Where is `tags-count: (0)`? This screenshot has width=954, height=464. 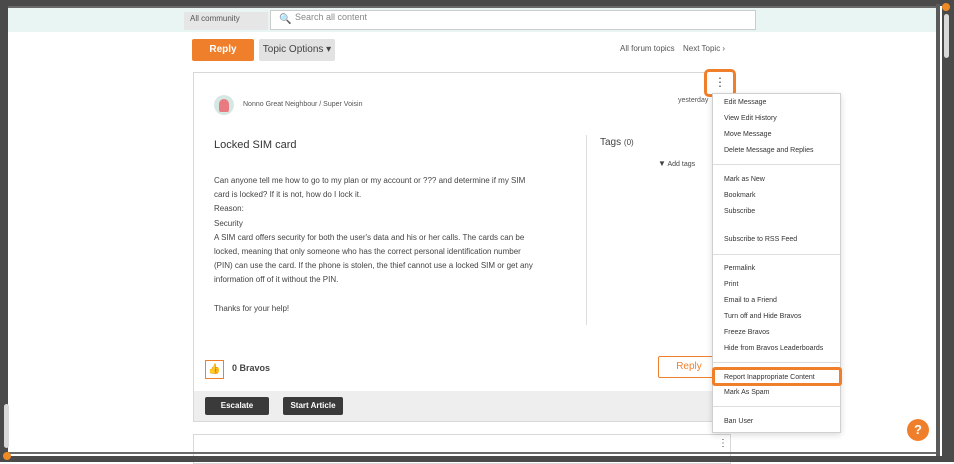 tags-count: (0) is located at coordinates (628, 142).